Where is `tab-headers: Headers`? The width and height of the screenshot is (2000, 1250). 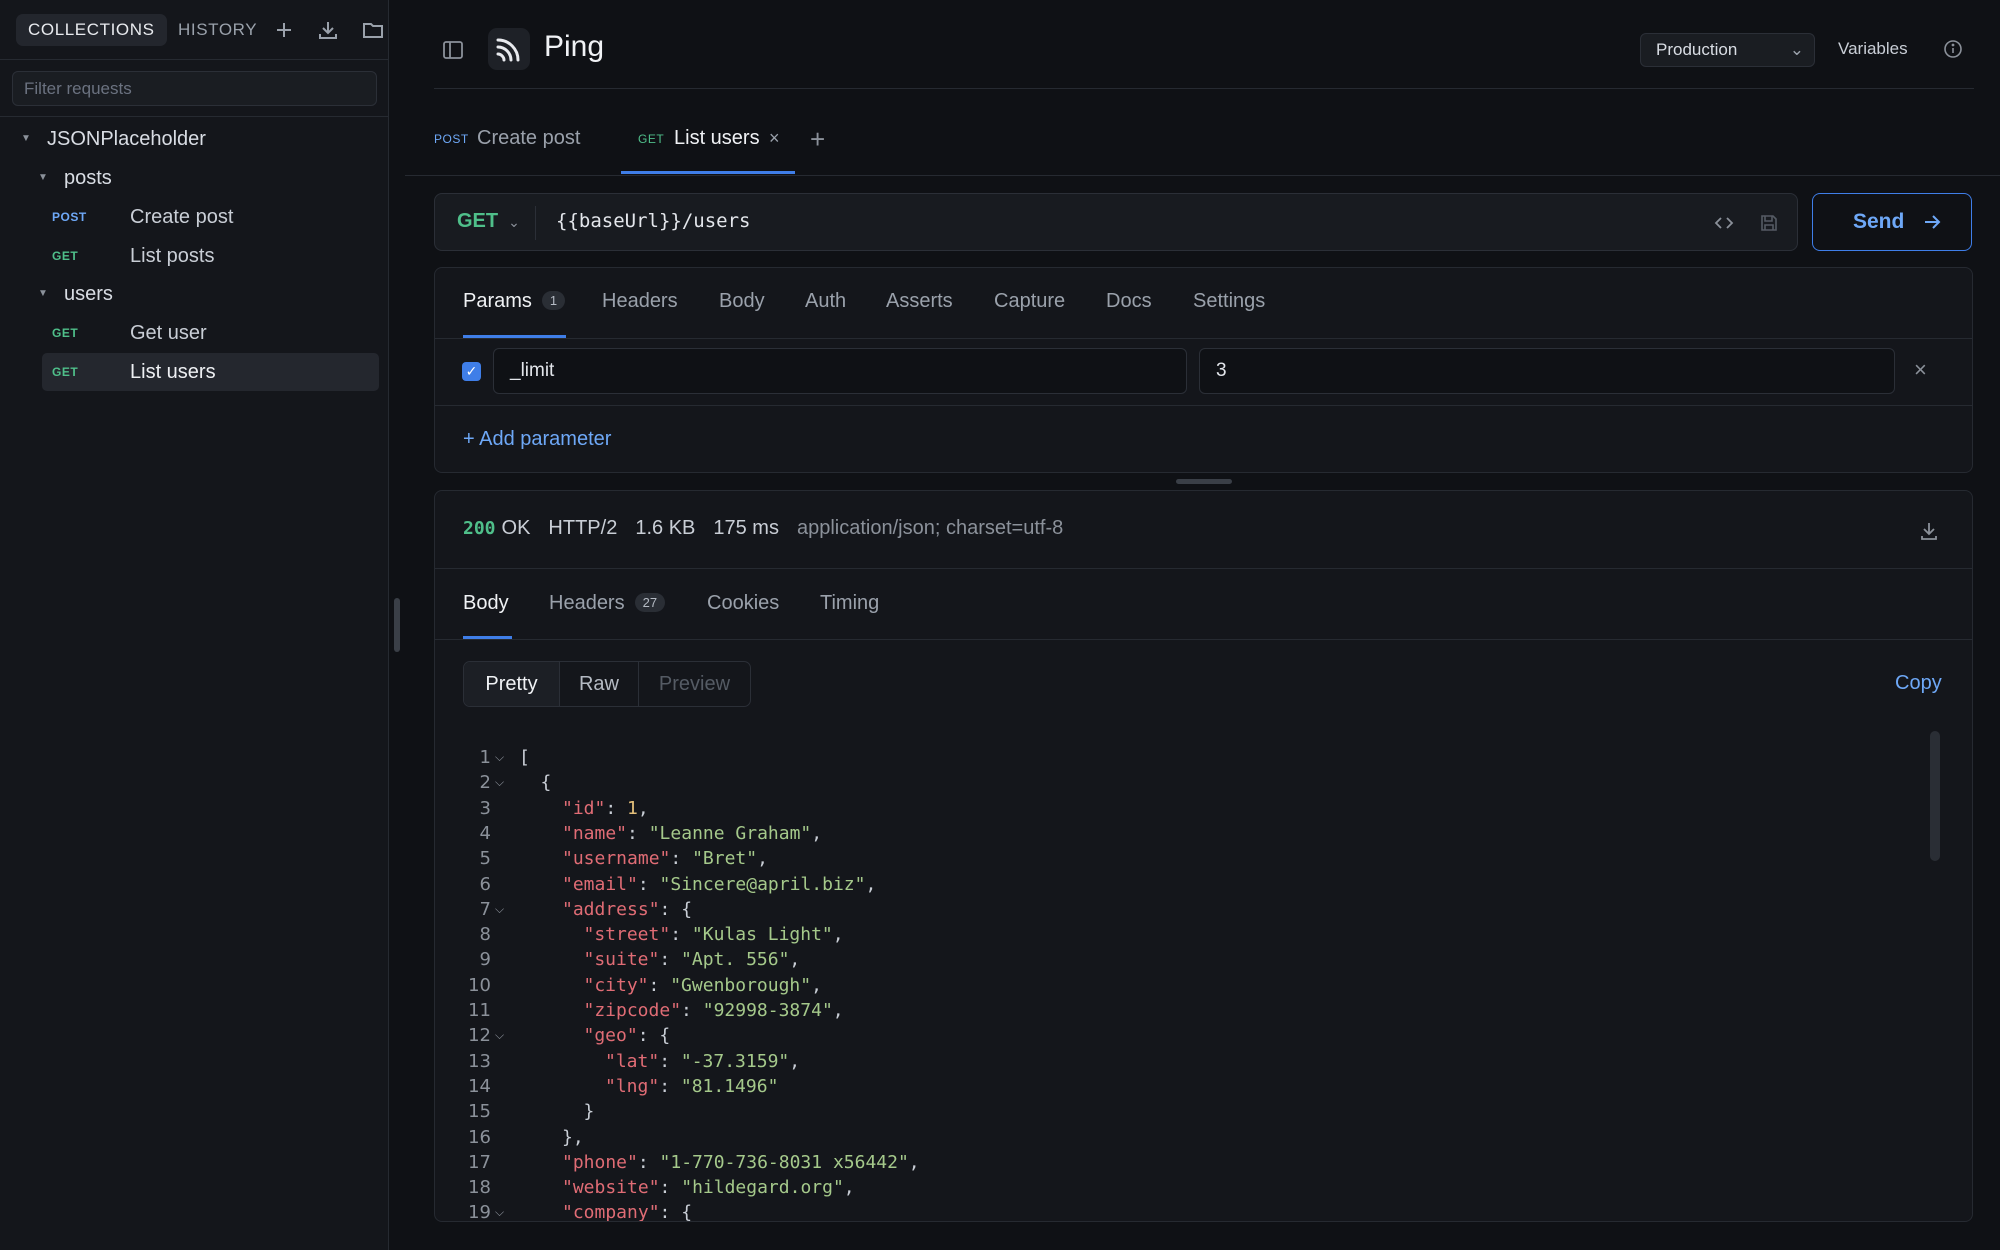 tab-headers: Headers is located at coordinates (640, 301).